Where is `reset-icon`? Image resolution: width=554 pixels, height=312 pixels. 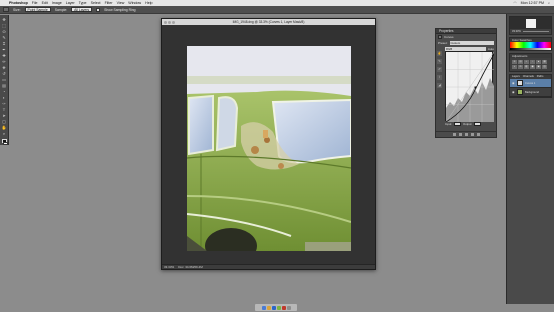 reset-icon is located at coordinates (466, 134).